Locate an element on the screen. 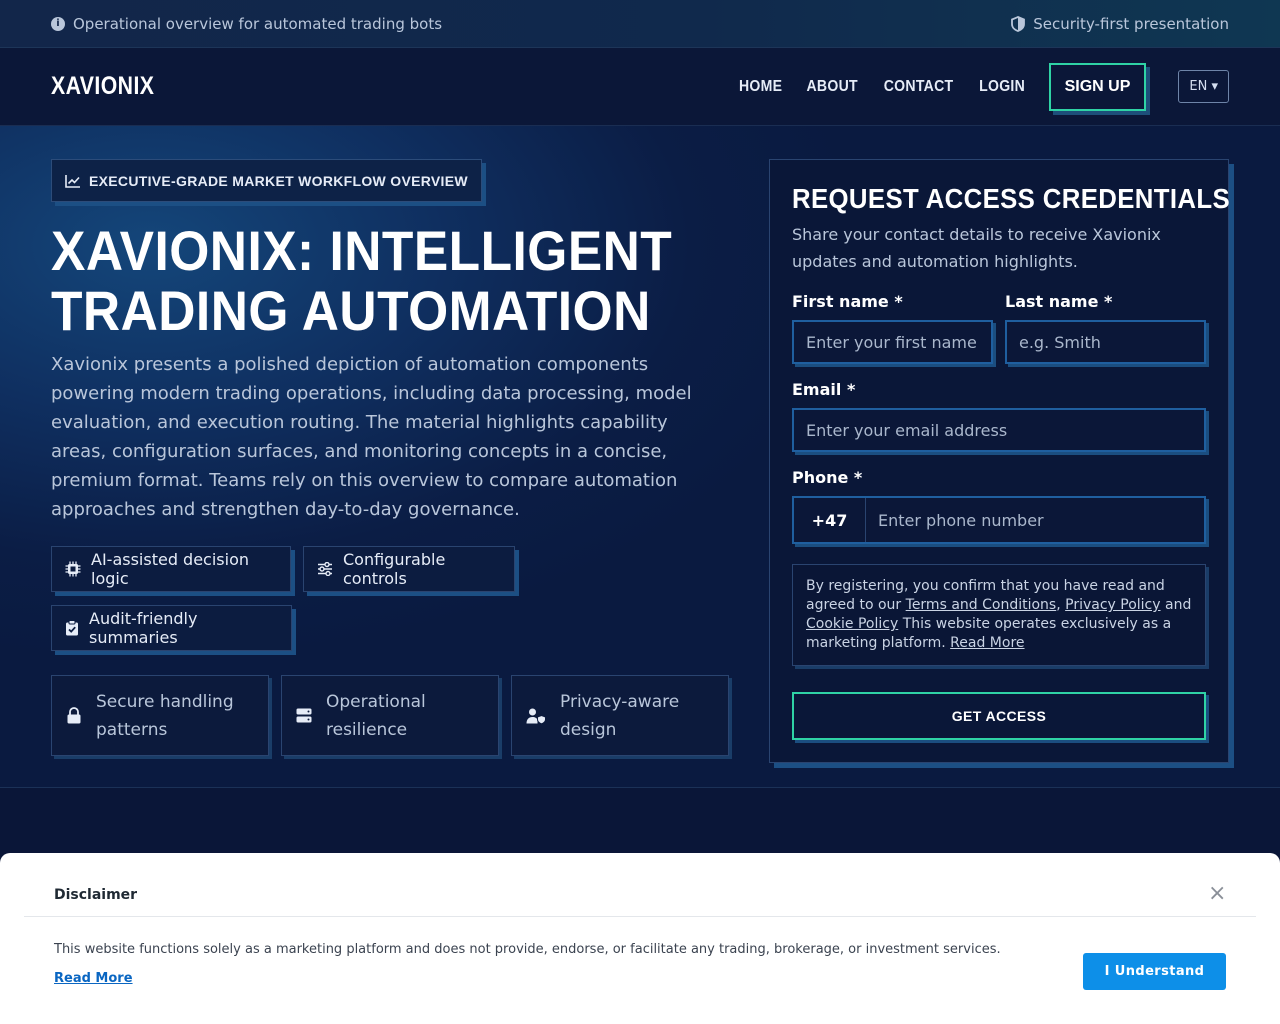  phone-field: +47 is located at coordinates (999, 520).